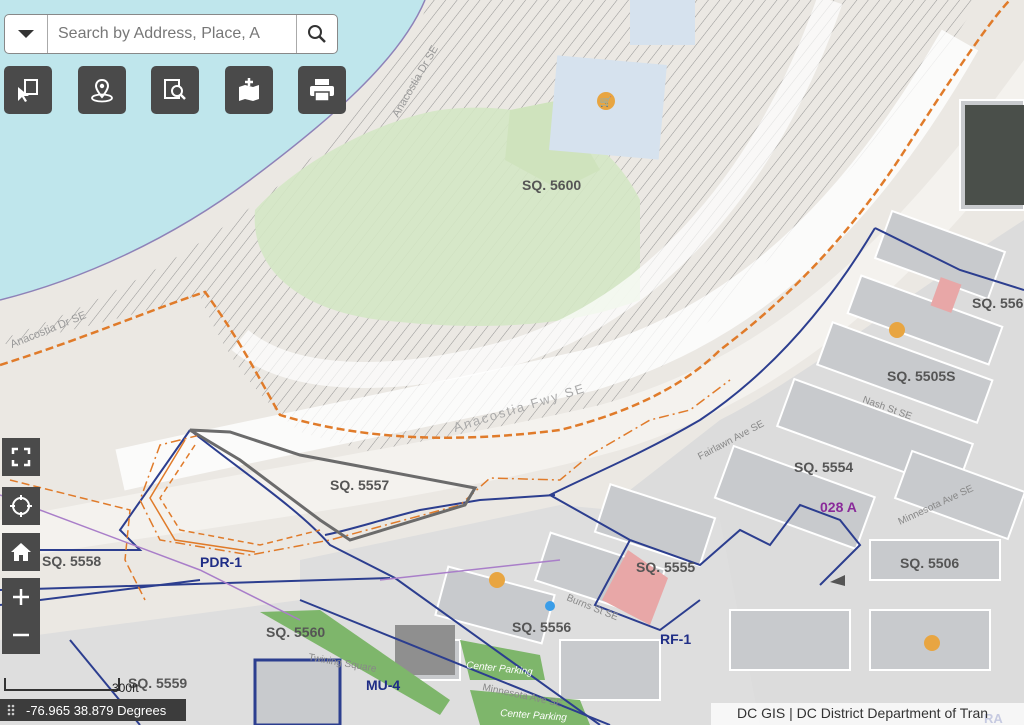 The height and width of the screenshot is (725, 1024). I want to click on print-button, so click(322, 90).